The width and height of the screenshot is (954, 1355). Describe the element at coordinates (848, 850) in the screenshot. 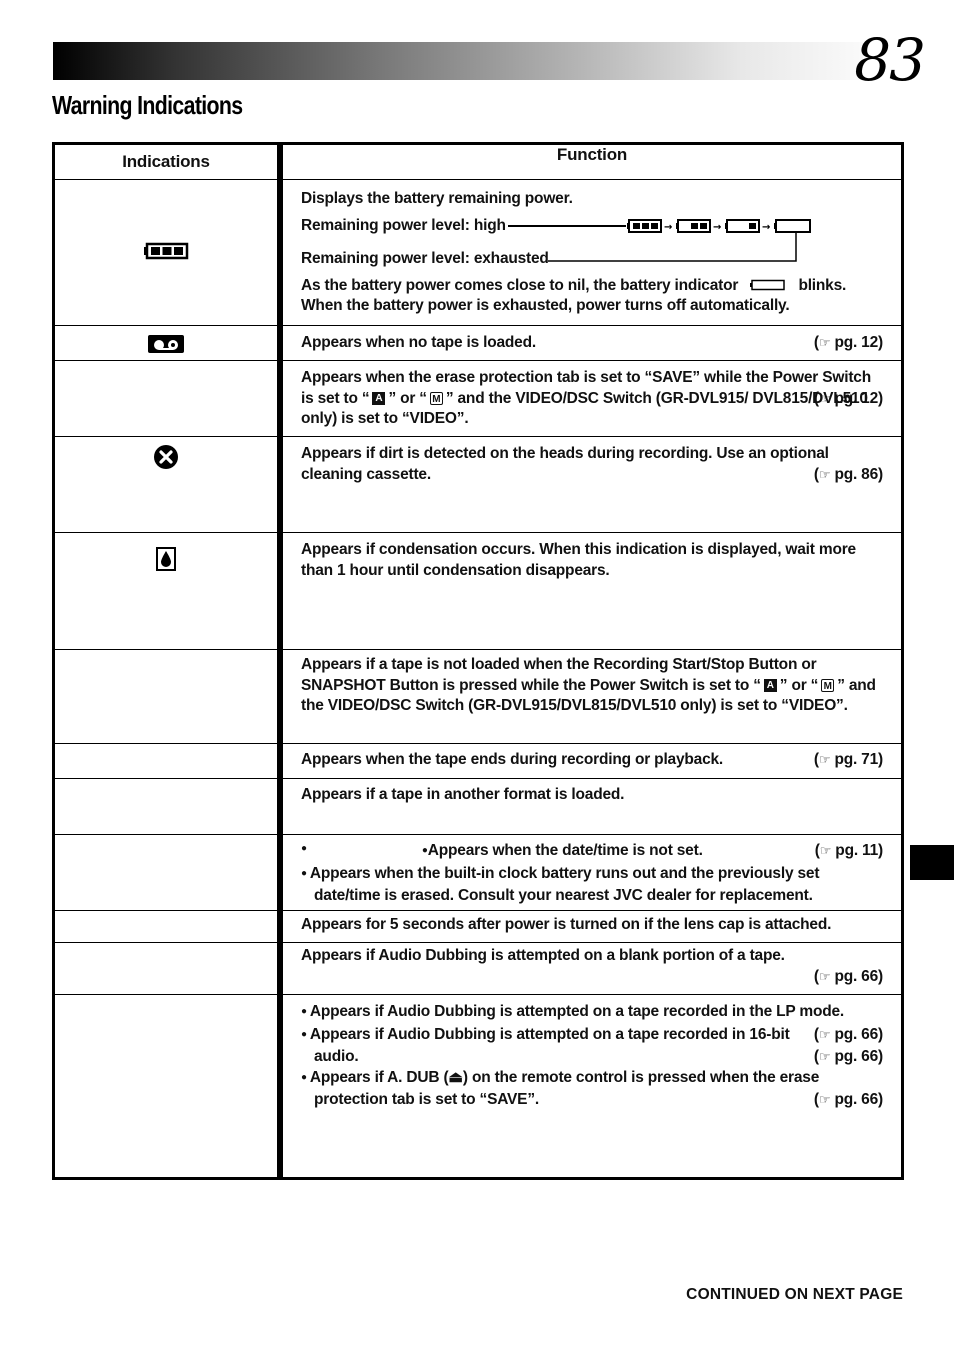

I see `page-ref: (☞ pg. 11)` at that location.